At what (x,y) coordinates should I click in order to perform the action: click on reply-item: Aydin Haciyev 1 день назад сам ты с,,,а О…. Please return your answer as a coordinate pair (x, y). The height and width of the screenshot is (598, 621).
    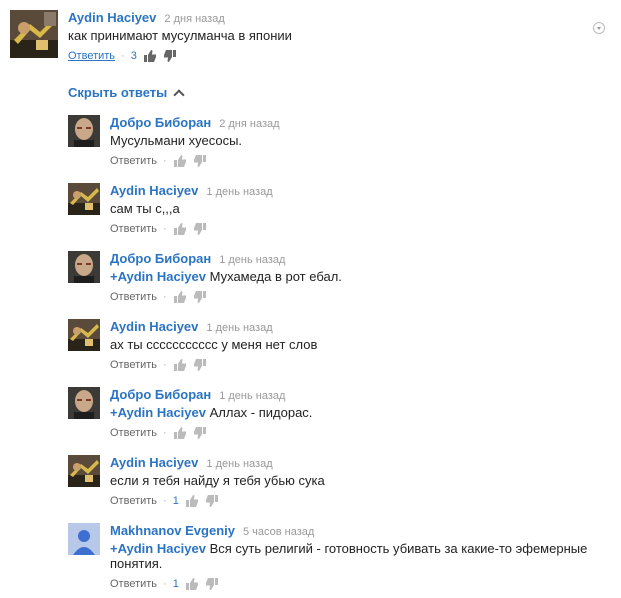
    Looking at the image, I should click on (310, 210).